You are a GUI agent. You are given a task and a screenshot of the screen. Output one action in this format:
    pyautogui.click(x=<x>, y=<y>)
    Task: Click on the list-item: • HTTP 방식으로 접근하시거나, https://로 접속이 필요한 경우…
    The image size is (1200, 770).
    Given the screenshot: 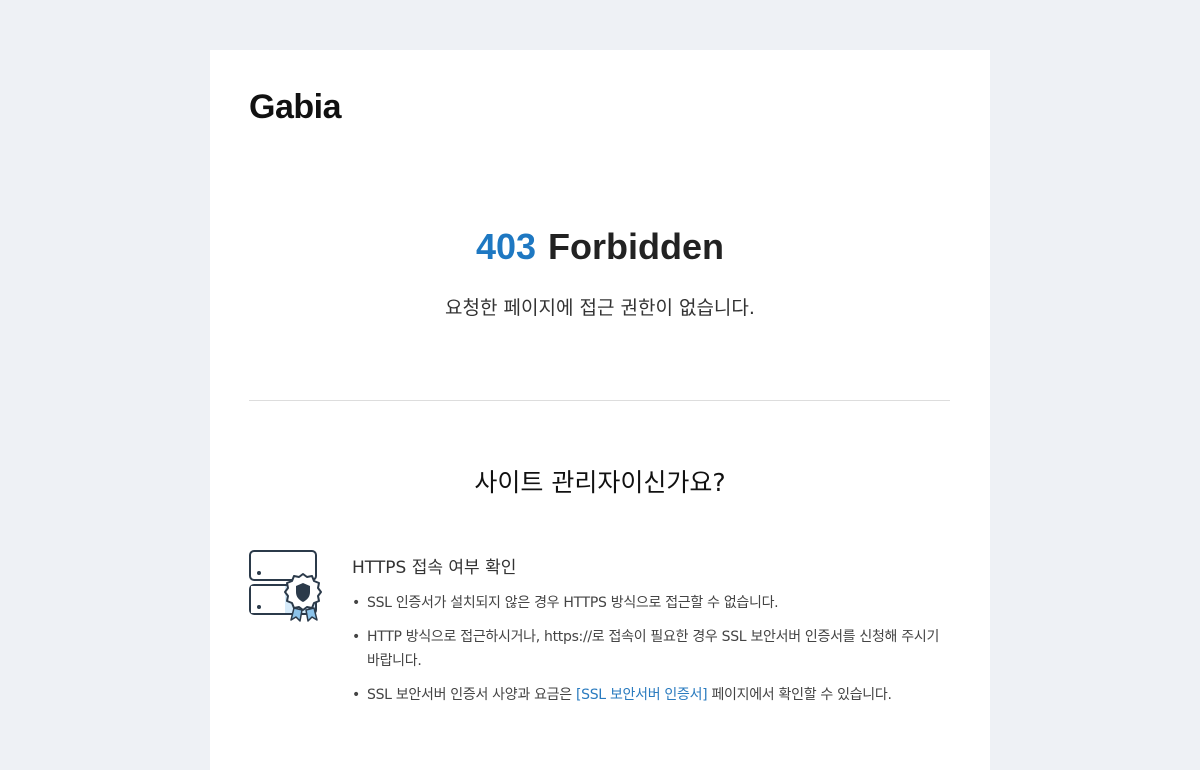 What is the action you would take?
    pyautogui.click(x=647, y=649)
    